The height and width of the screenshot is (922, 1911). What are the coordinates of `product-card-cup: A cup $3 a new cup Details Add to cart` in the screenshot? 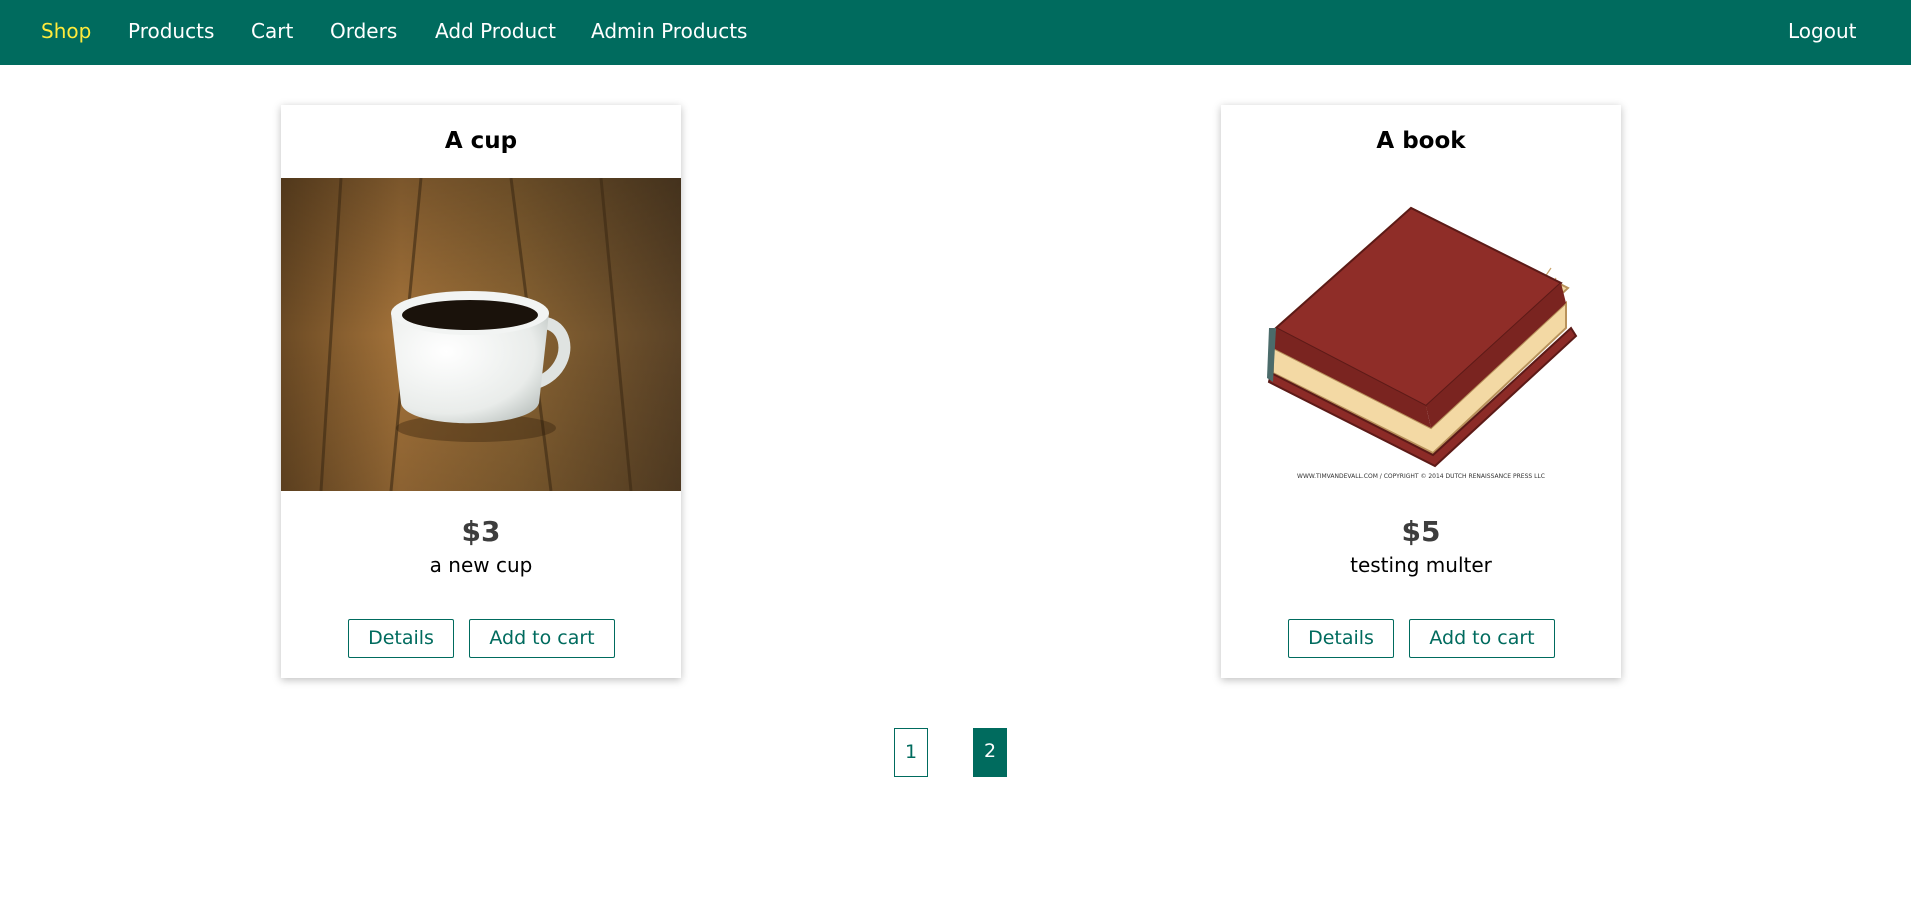 It's located at (481, 391).